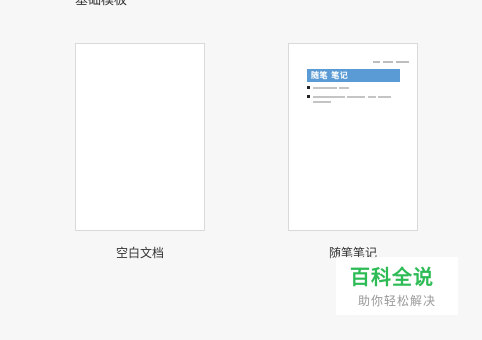 The image size is (482, 340). Describe the element at coordinates (391, 62) in the screenshot. I see `thumbnail-date-line` at that location.